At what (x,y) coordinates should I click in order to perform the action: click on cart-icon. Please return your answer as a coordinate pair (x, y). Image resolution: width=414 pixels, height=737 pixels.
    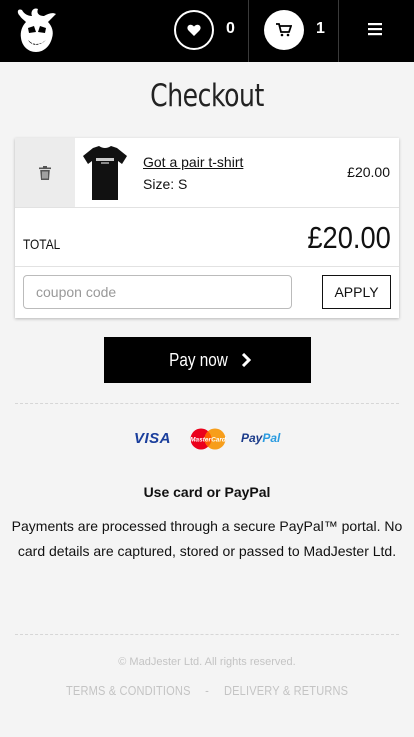
    Looking at the image, I should click on (284, 30).